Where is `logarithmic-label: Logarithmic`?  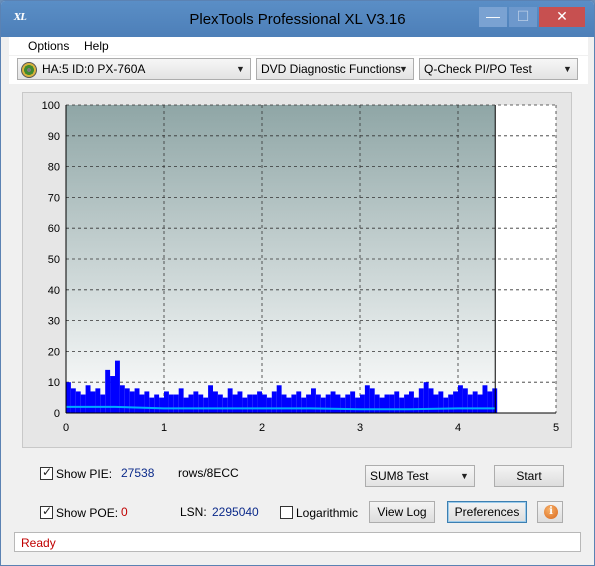 logarithmic-label: Logarithmic is located at coordinates (327, 513).